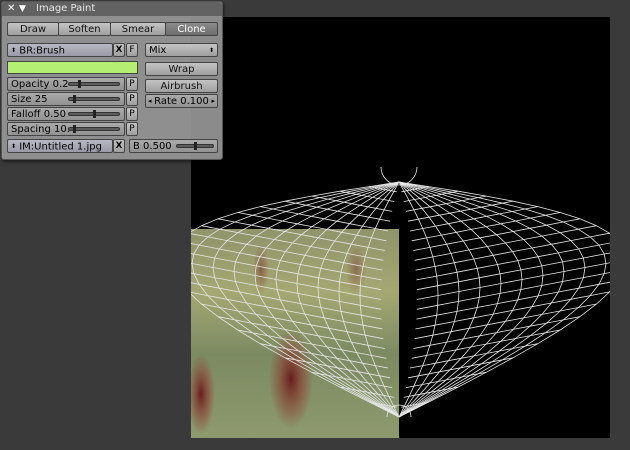  I want to click on decrement-arrow-icon: ◂, so click(150, 101).